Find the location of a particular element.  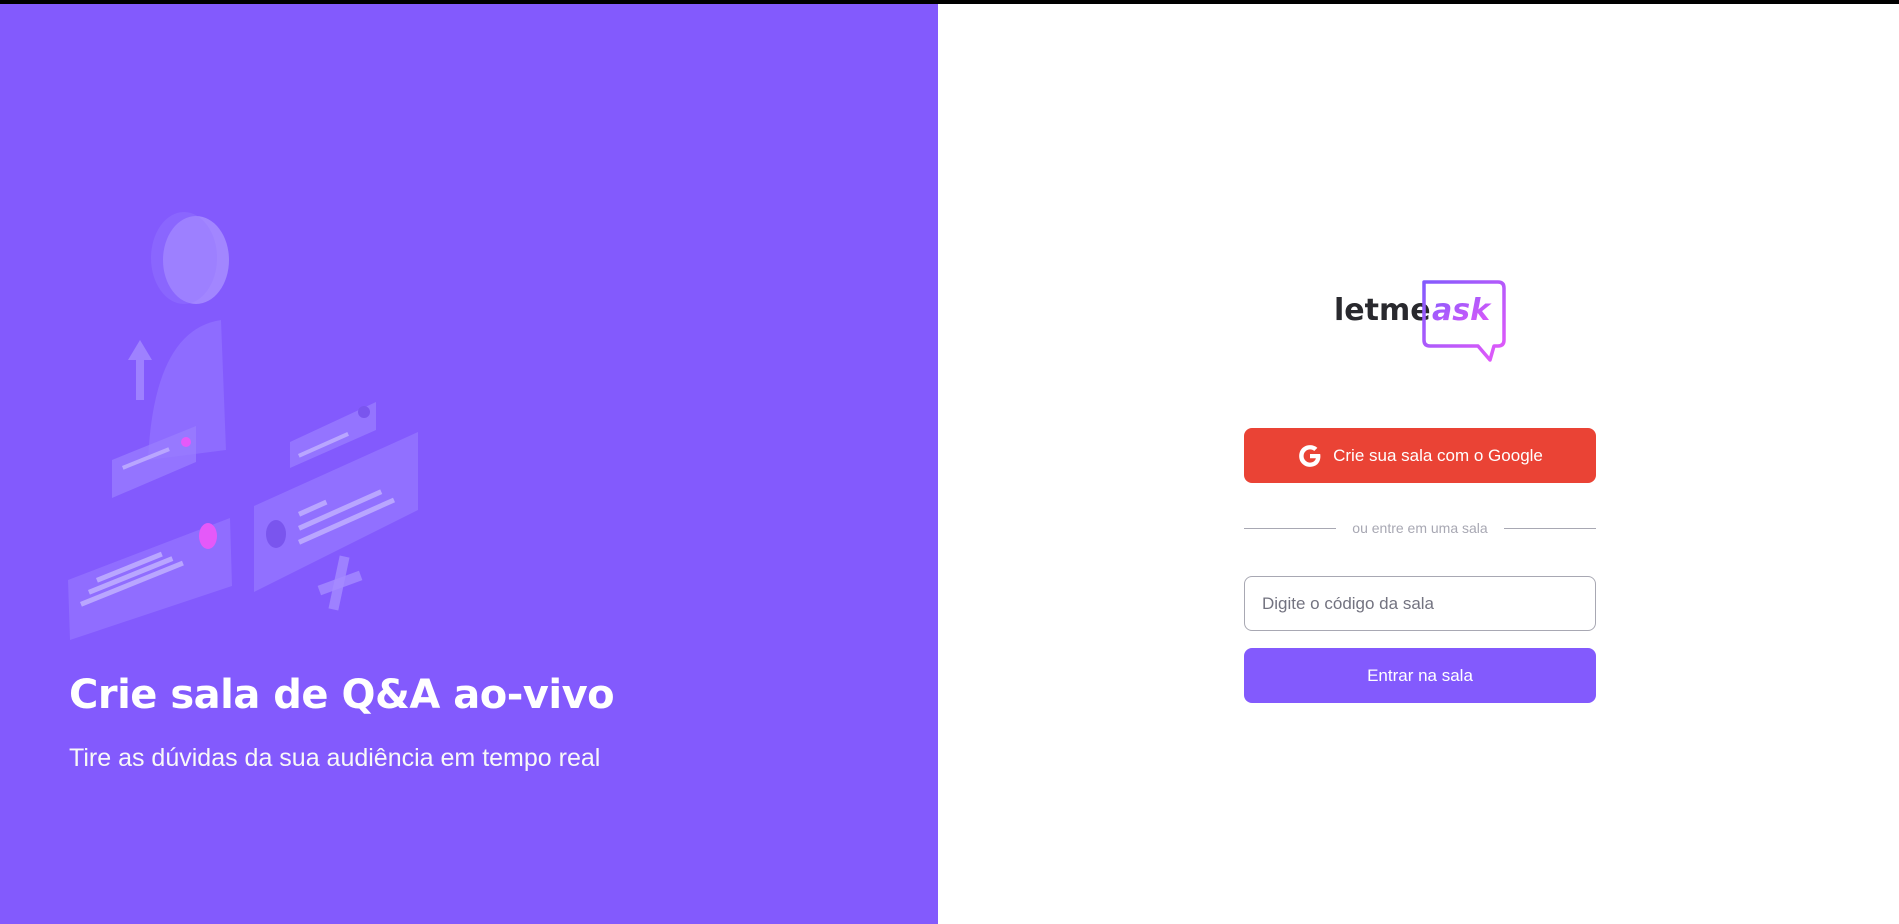

google-icon is located at coordinates (1310, 456).